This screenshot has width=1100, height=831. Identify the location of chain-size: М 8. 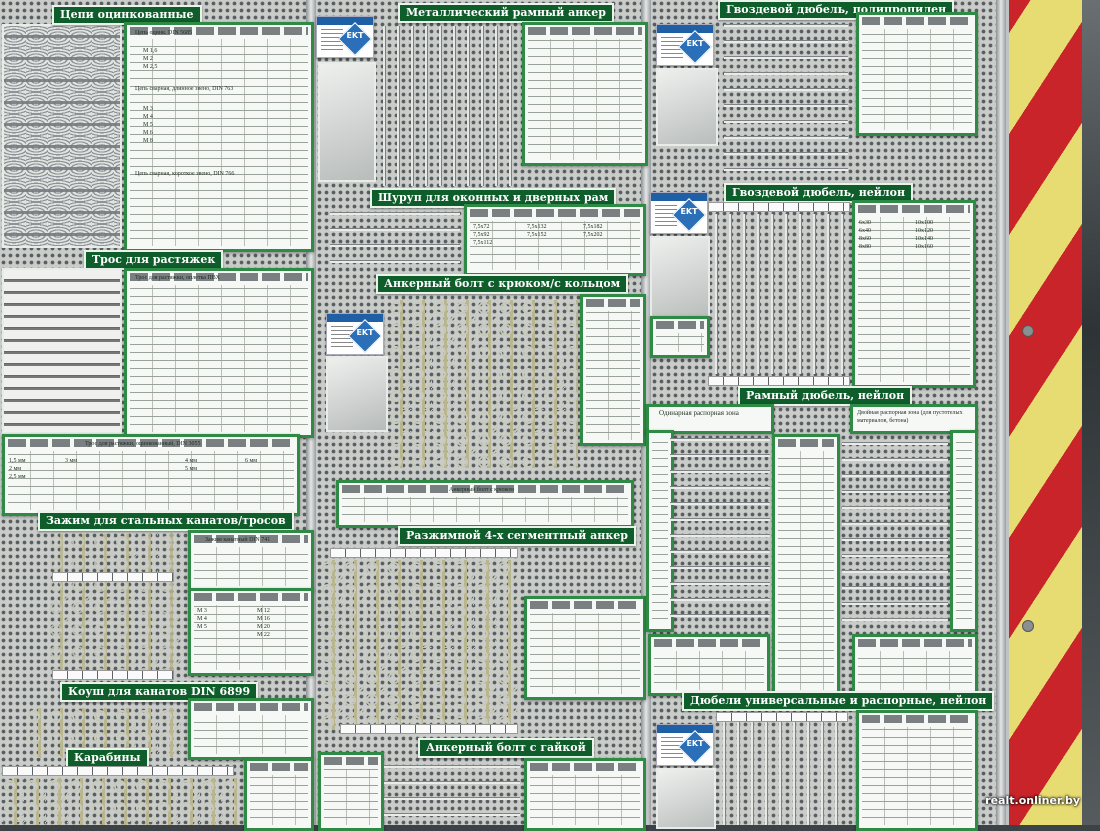
(148, 141).